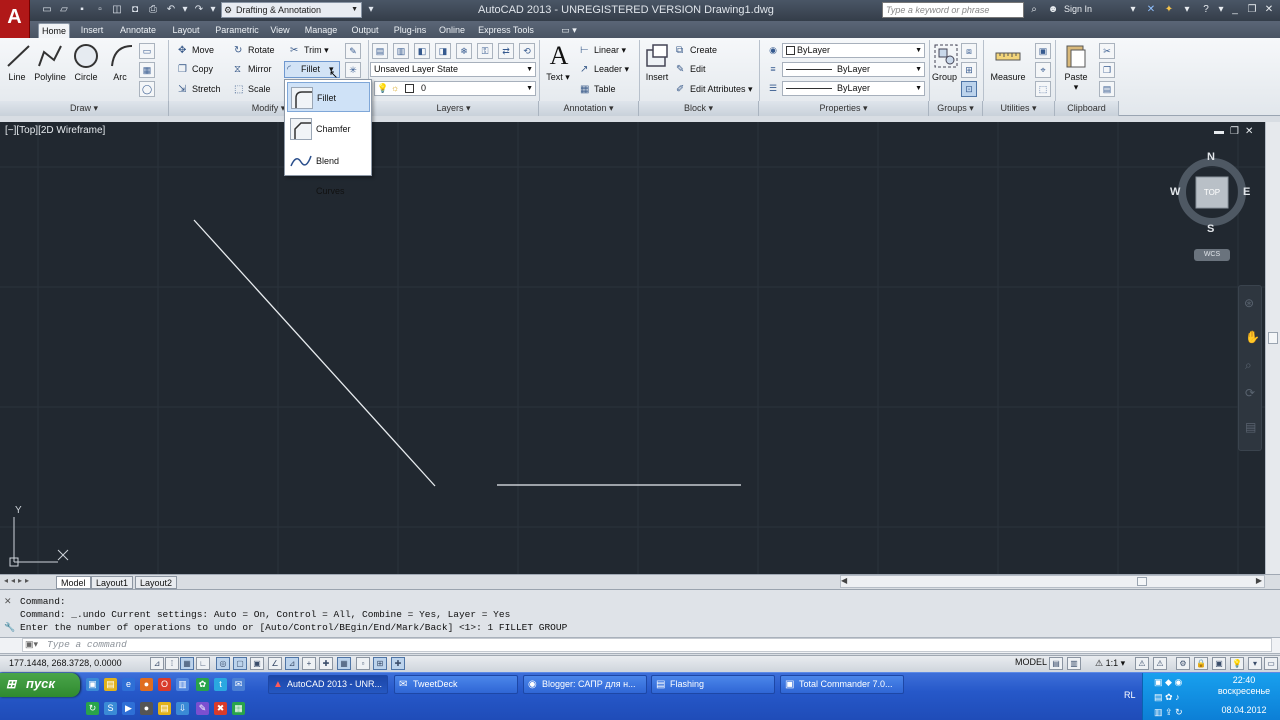 The height and width of the screenshot is (720, 1280). Describe the element at coordinates (92, 684) in the screenshot. I see `quicklaunch-desktop-icon: ▣` at that location.